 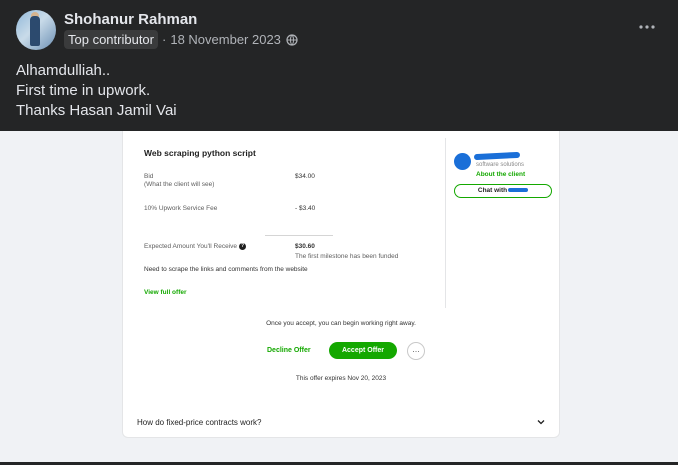 I want to click on job-title: Web scraping python script, so click(x=200, y=153).